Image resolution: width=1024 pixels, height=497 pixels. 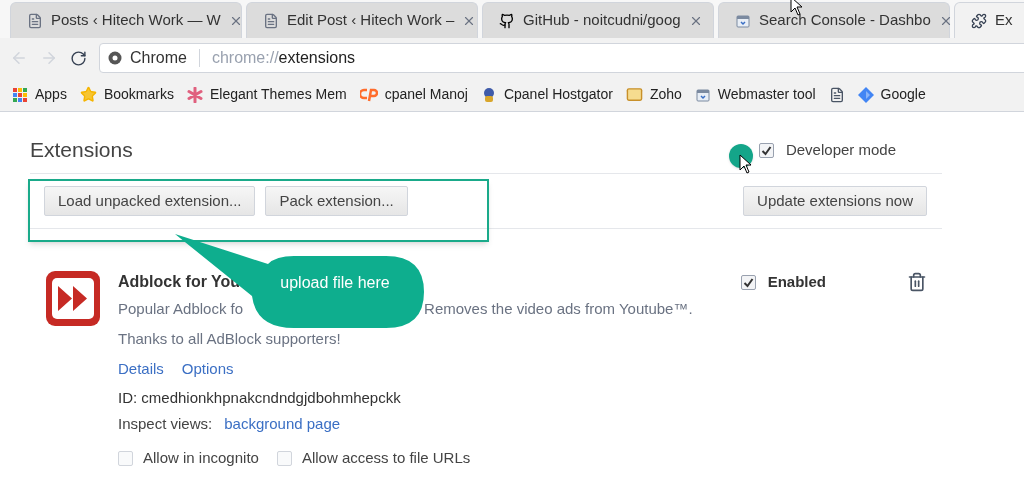 I want to click on inspect-views-label: Inspect views:, so click(x=165, y=424).